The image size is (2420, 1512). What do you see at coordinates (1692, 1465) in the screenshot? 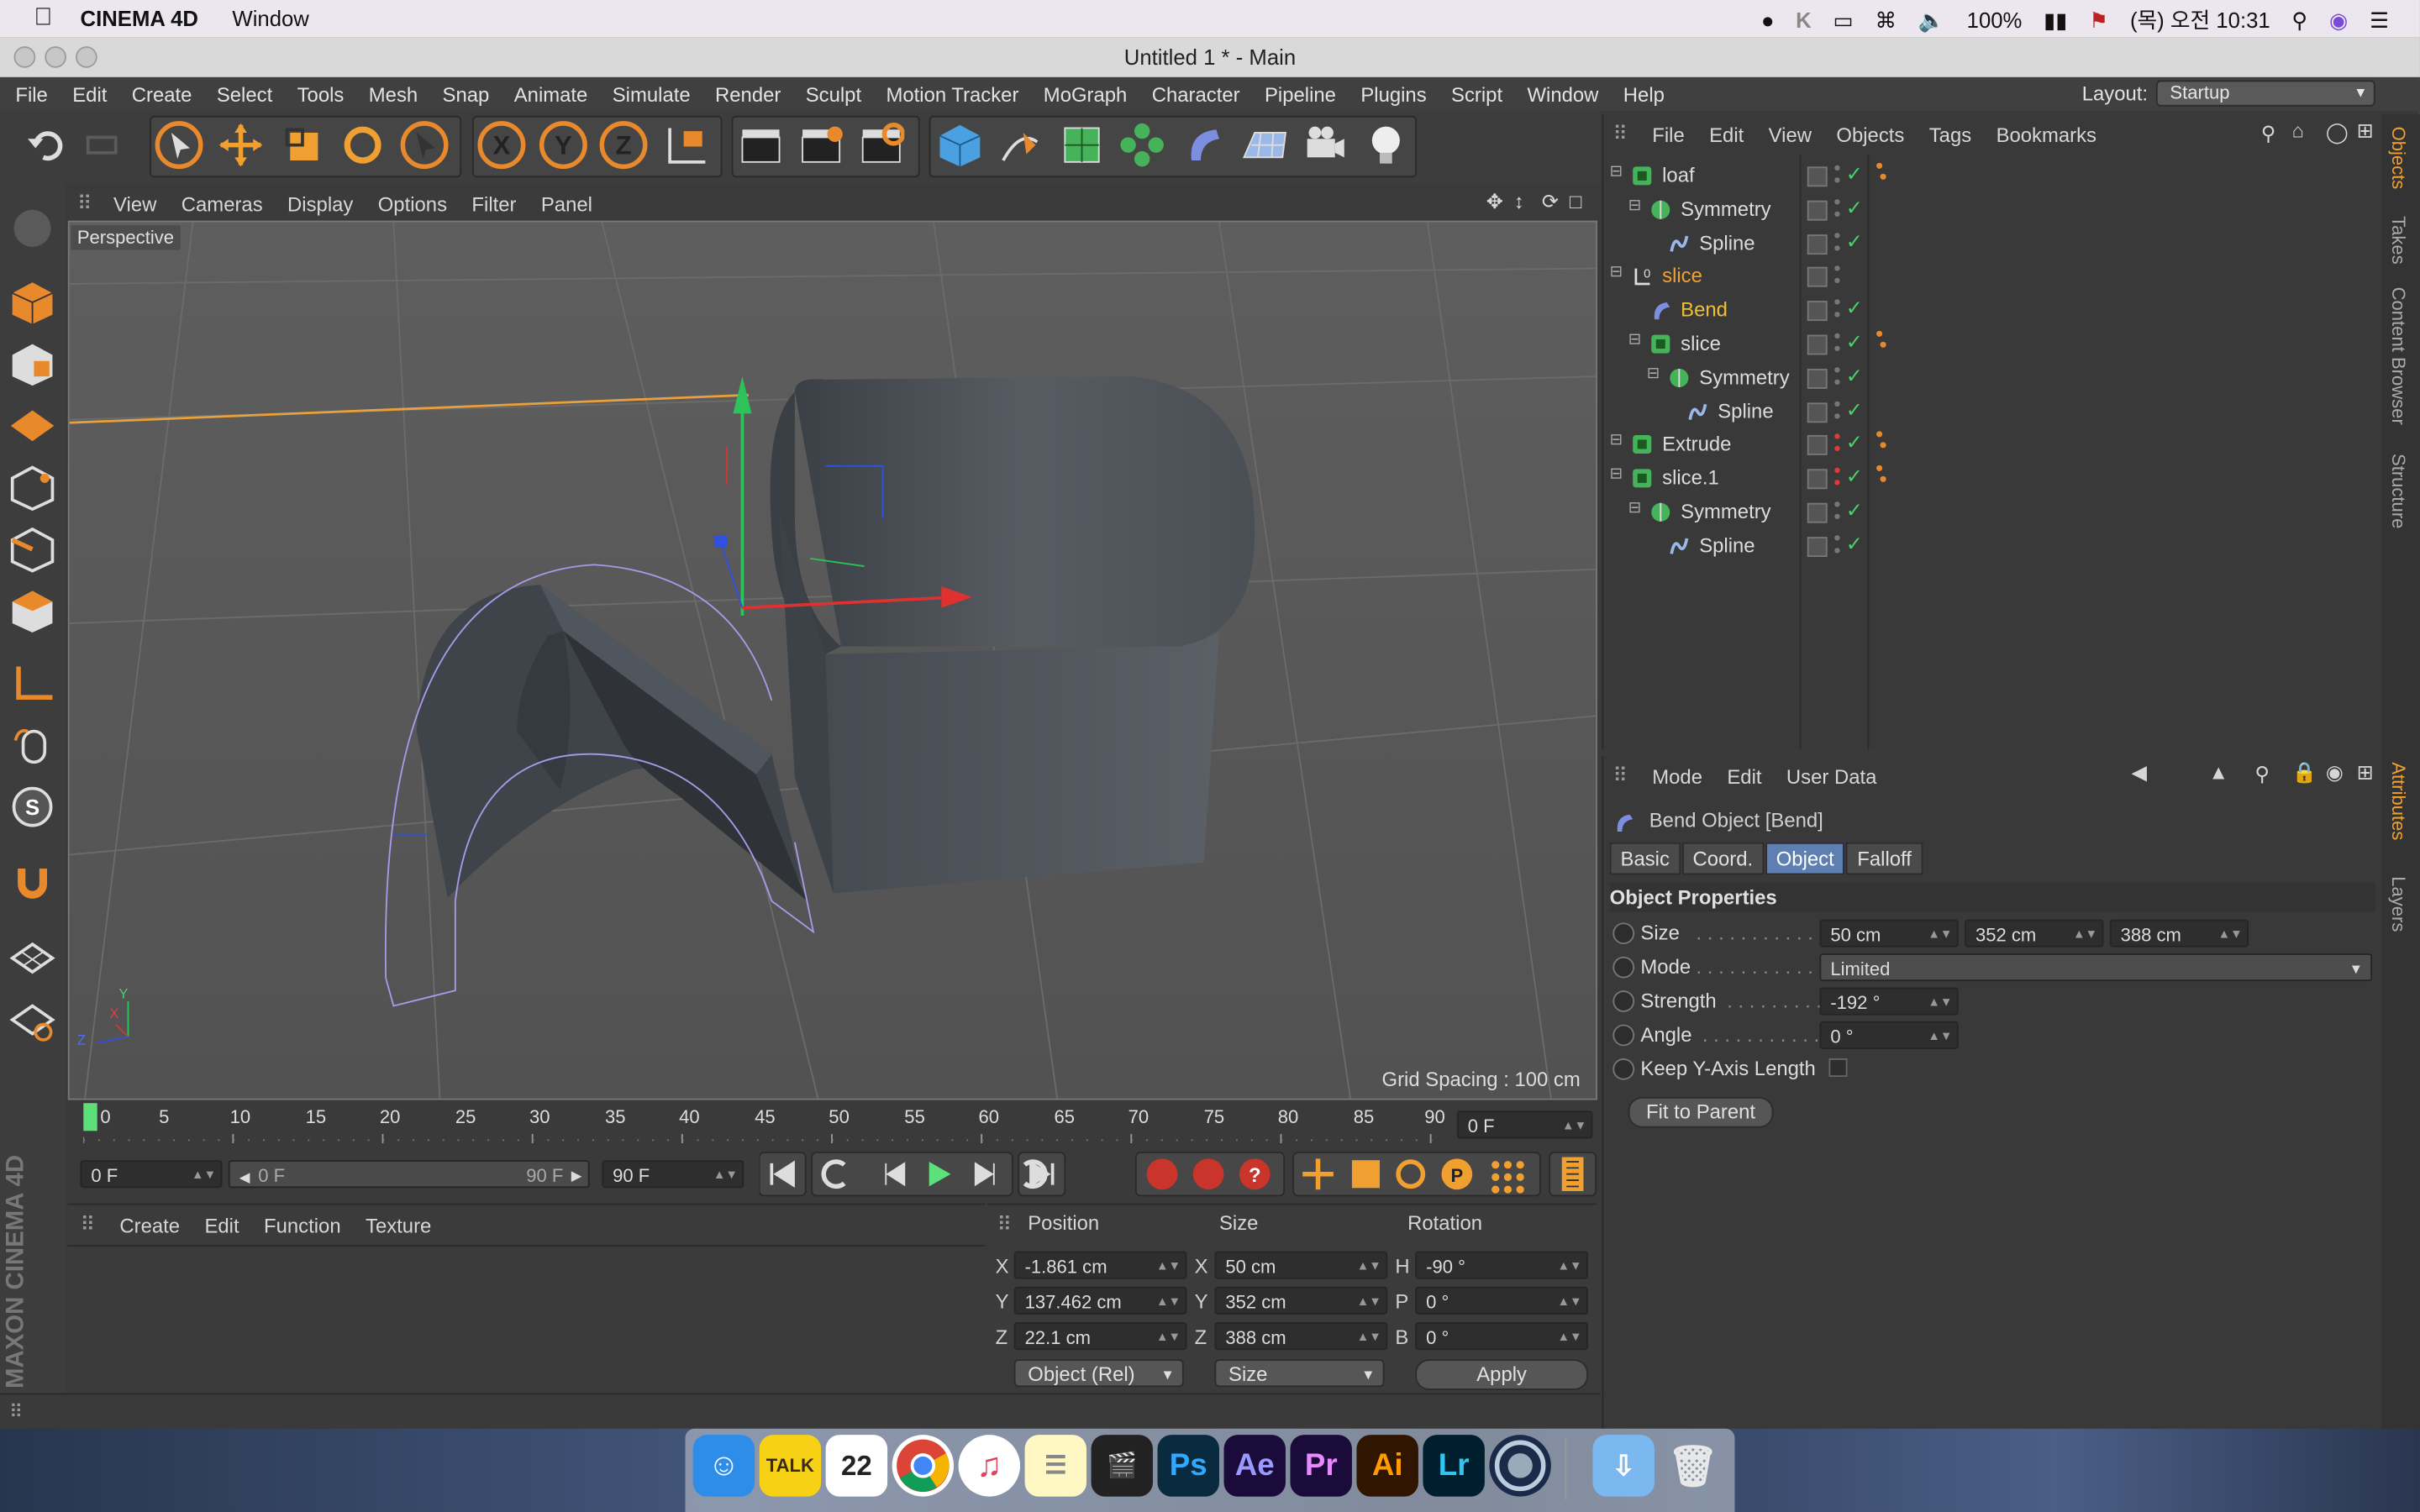
I see `trash-icon: 🗑` at bounding box center [1692, 1465].